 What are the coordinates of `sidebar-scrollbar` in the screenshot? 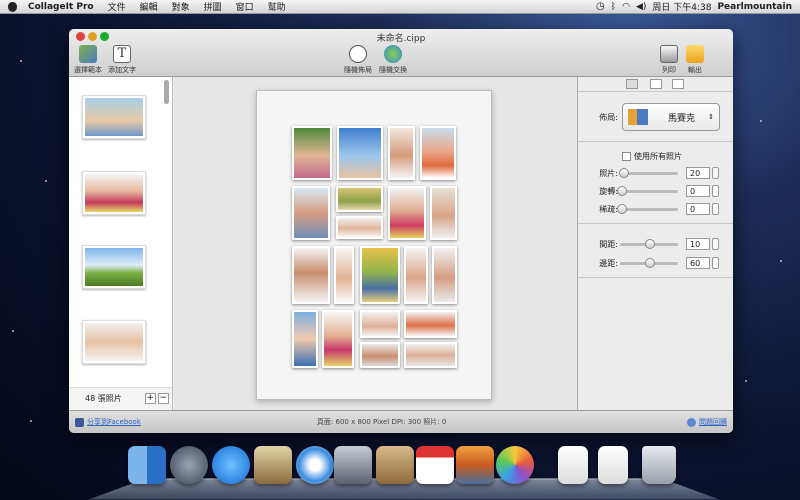 It's located at (166, 92).